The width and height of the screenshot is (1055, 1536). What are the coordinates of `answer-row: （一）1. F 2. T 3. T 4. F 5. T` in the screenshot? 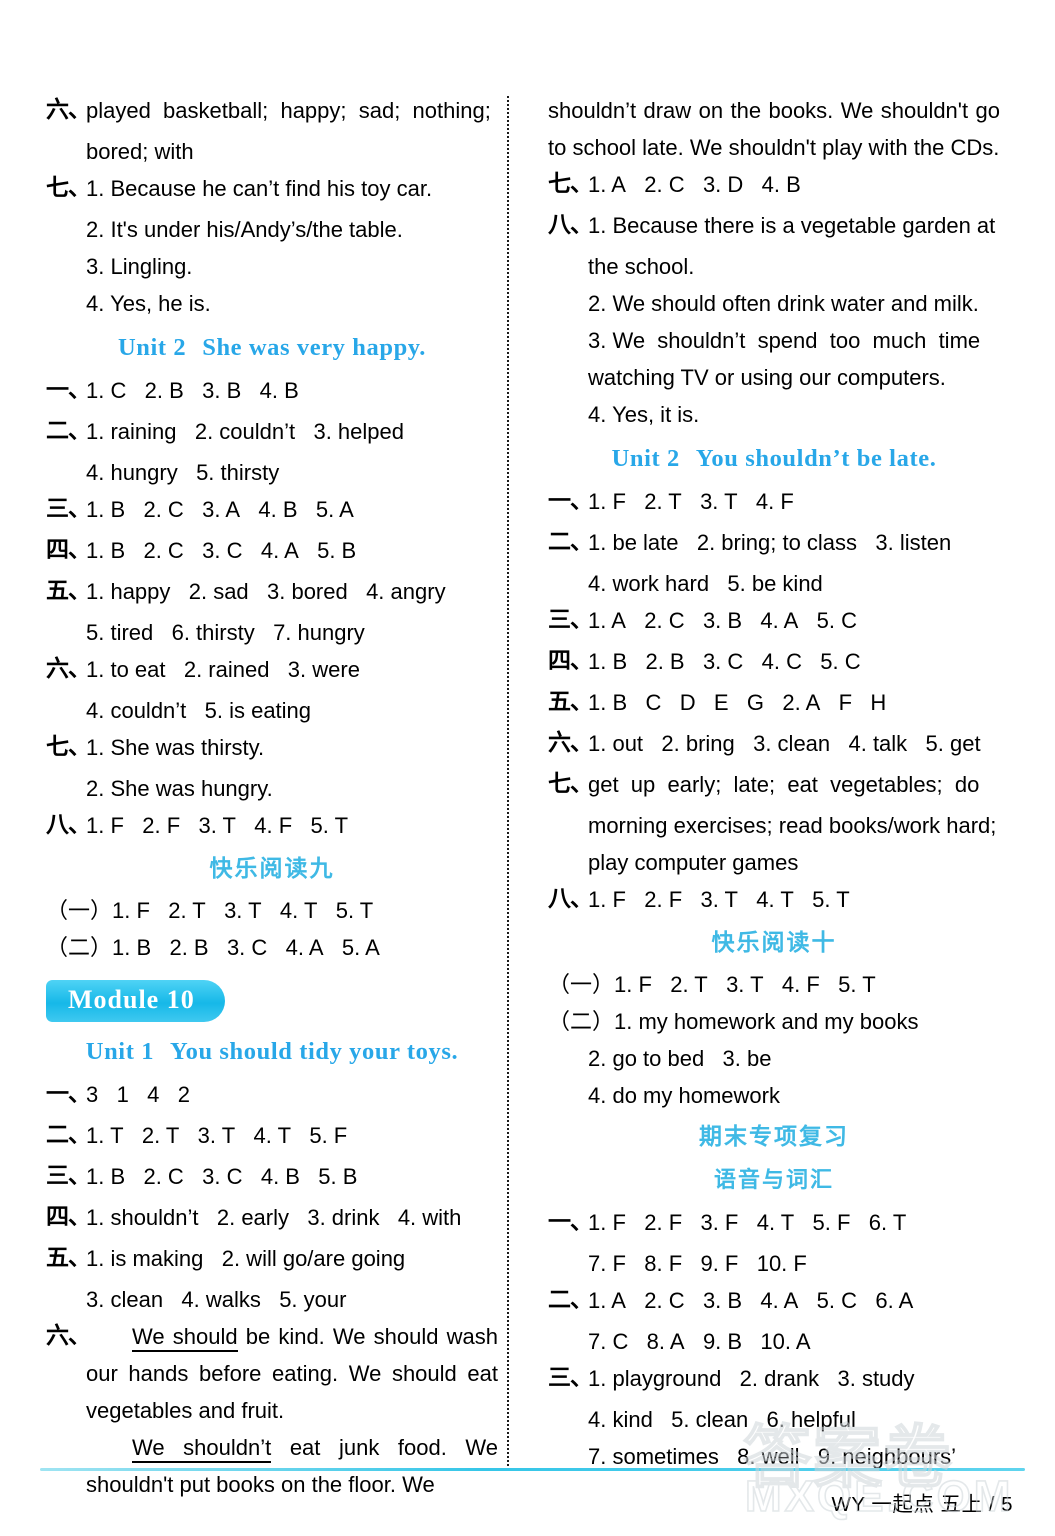 It's located at (712, 984).